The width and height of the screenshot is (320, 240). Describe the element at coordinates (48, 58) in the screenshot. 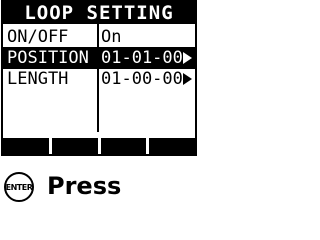

I see `menu-row-label: POSITION` at that location.